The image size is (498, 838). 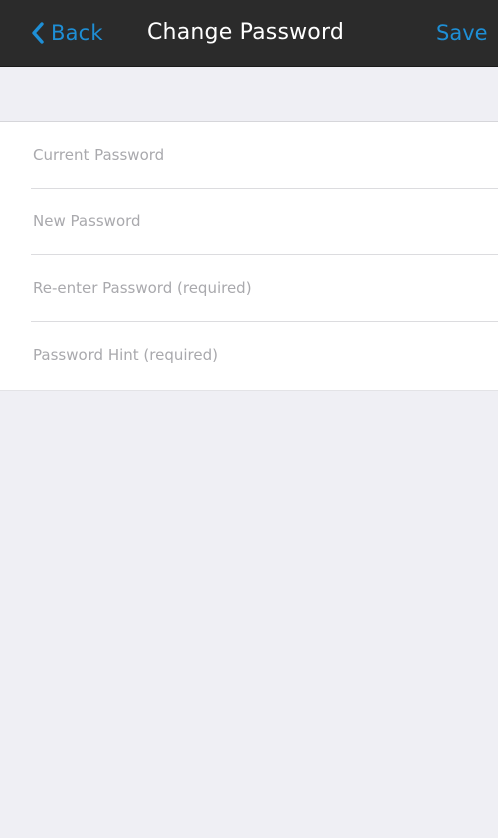 I want to click on page-title: Change Password, so click(x=245, y=32).